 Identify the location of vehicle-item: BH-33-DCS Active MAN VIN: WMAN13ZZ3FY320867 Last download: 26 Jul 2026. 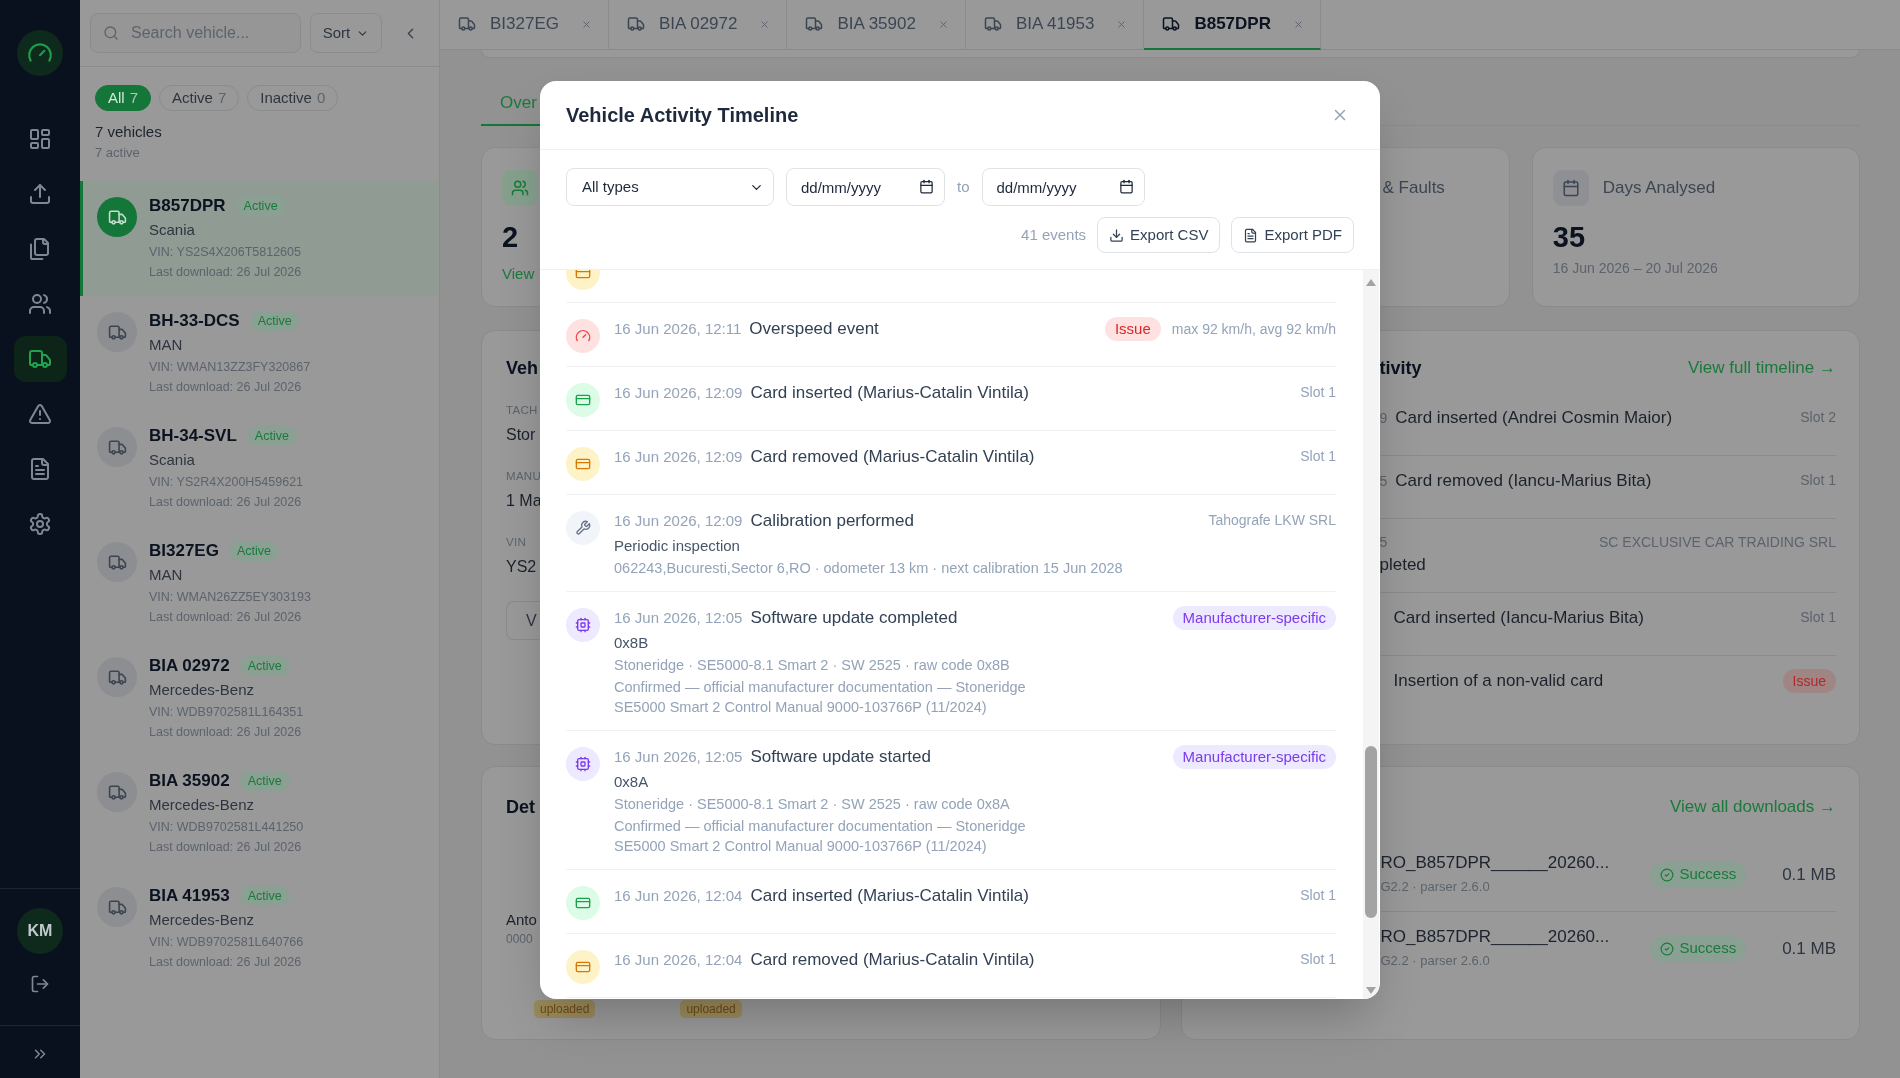
(259, 353).